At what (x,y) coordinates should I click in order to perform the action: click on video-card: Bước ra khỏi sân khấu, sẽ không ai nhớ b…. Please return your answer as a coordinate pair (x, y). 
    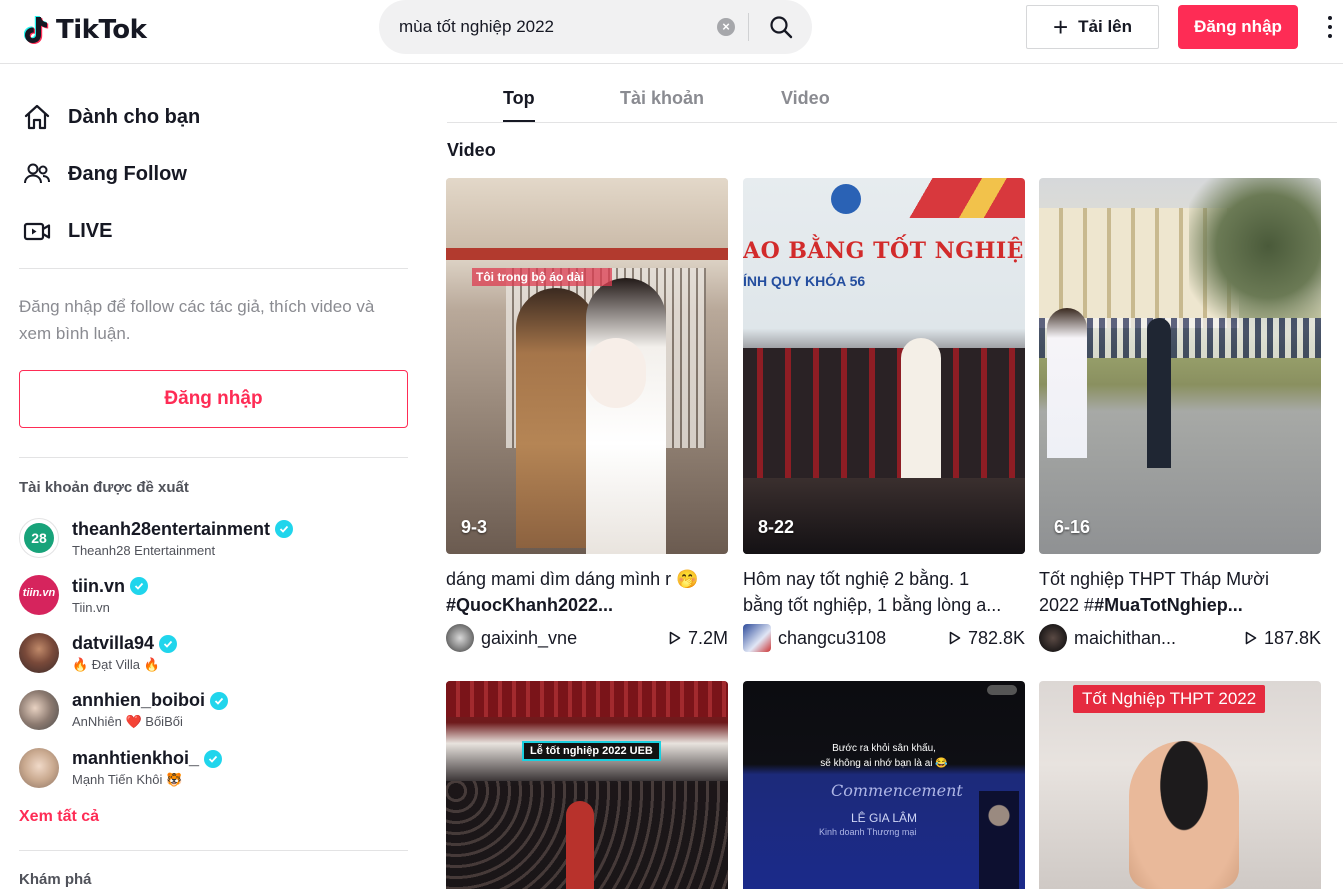
    Looking at the image, I should click on (884, 785).